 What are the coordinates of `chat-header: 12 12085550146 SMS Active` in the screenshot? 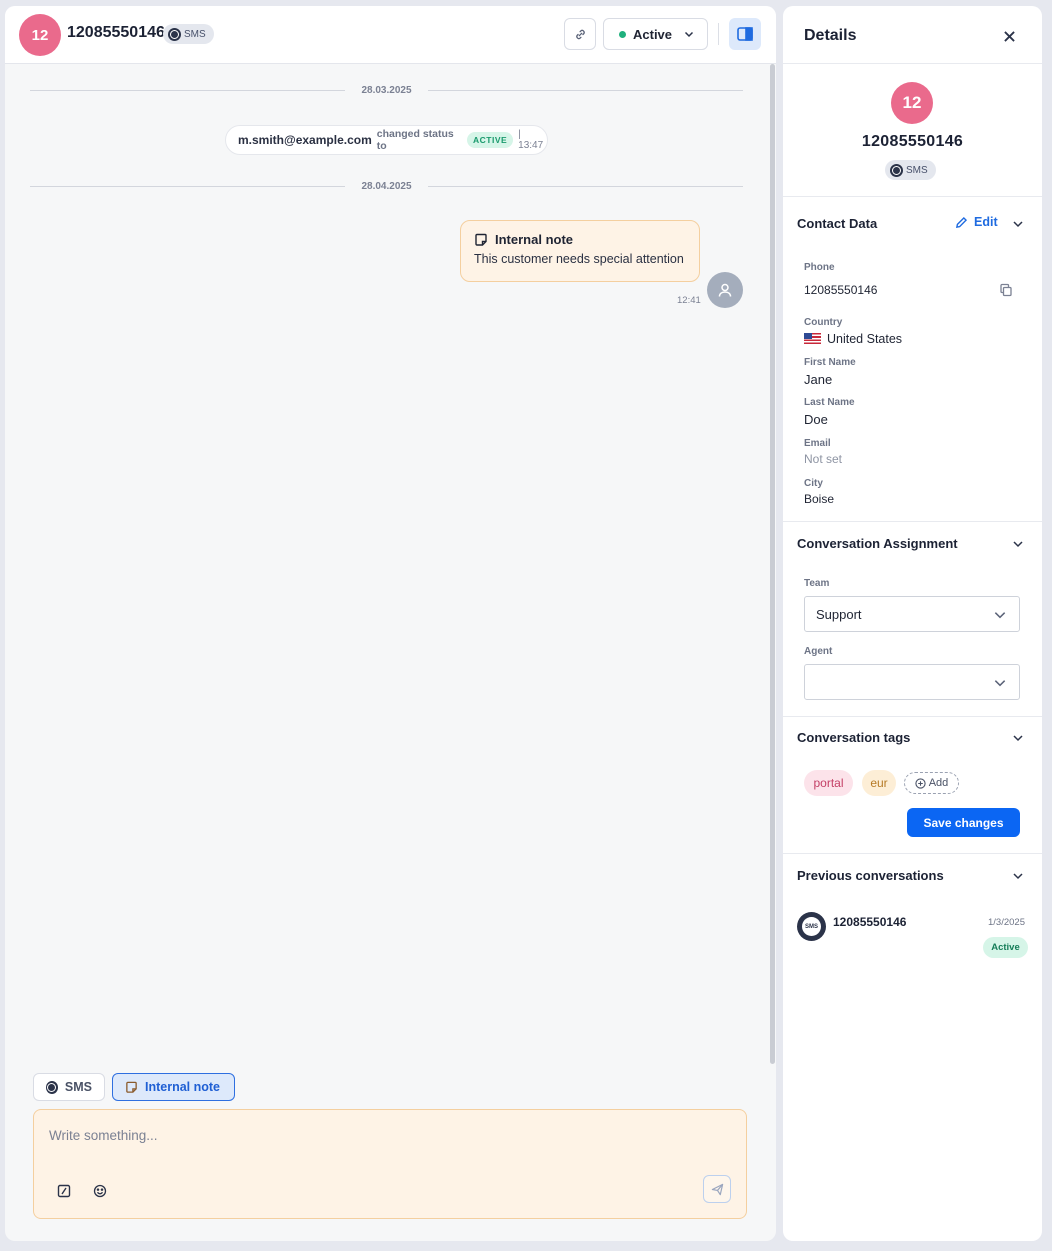 It's located at (390, 35).